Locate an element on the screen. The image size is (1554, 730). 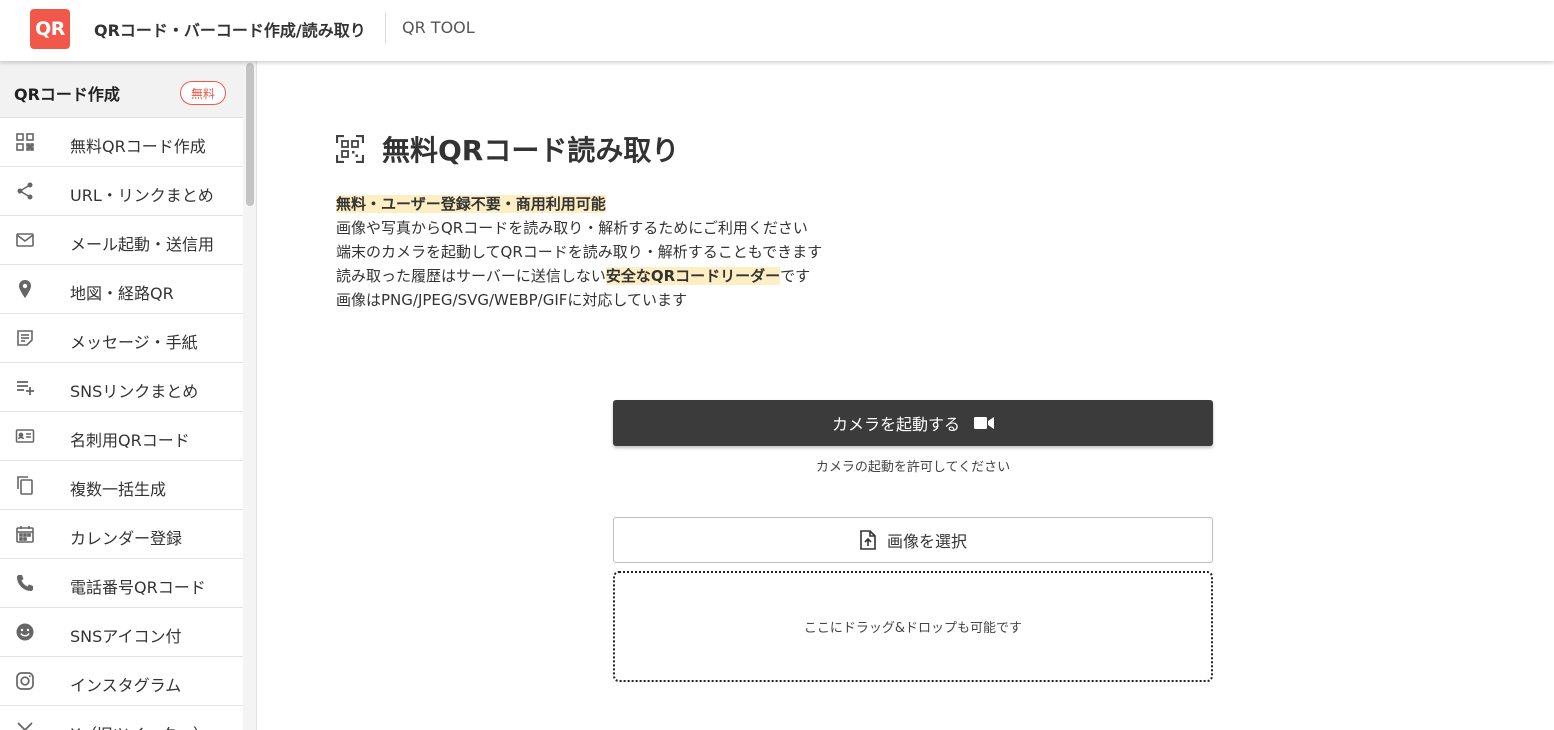
sidebar-item-map: 地図・経路QR is located at coordinates (121, 289).